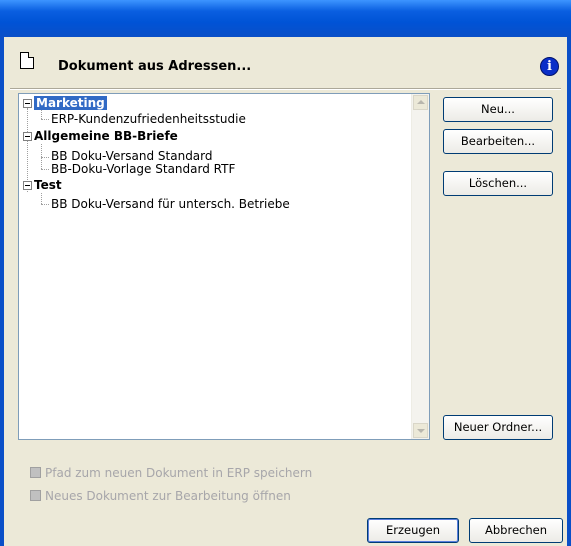 This screenshot has height=546, width=571. I want to click on tree-folder-test: Test, so click(48, 185).